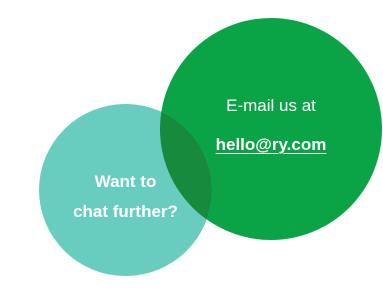 This screenshot has width=383, height=294. What do you see at coordinates (125, 211) in the screenshot?
I see `chat-prompt-line2: chat further?` at bounding box center [125, 211].